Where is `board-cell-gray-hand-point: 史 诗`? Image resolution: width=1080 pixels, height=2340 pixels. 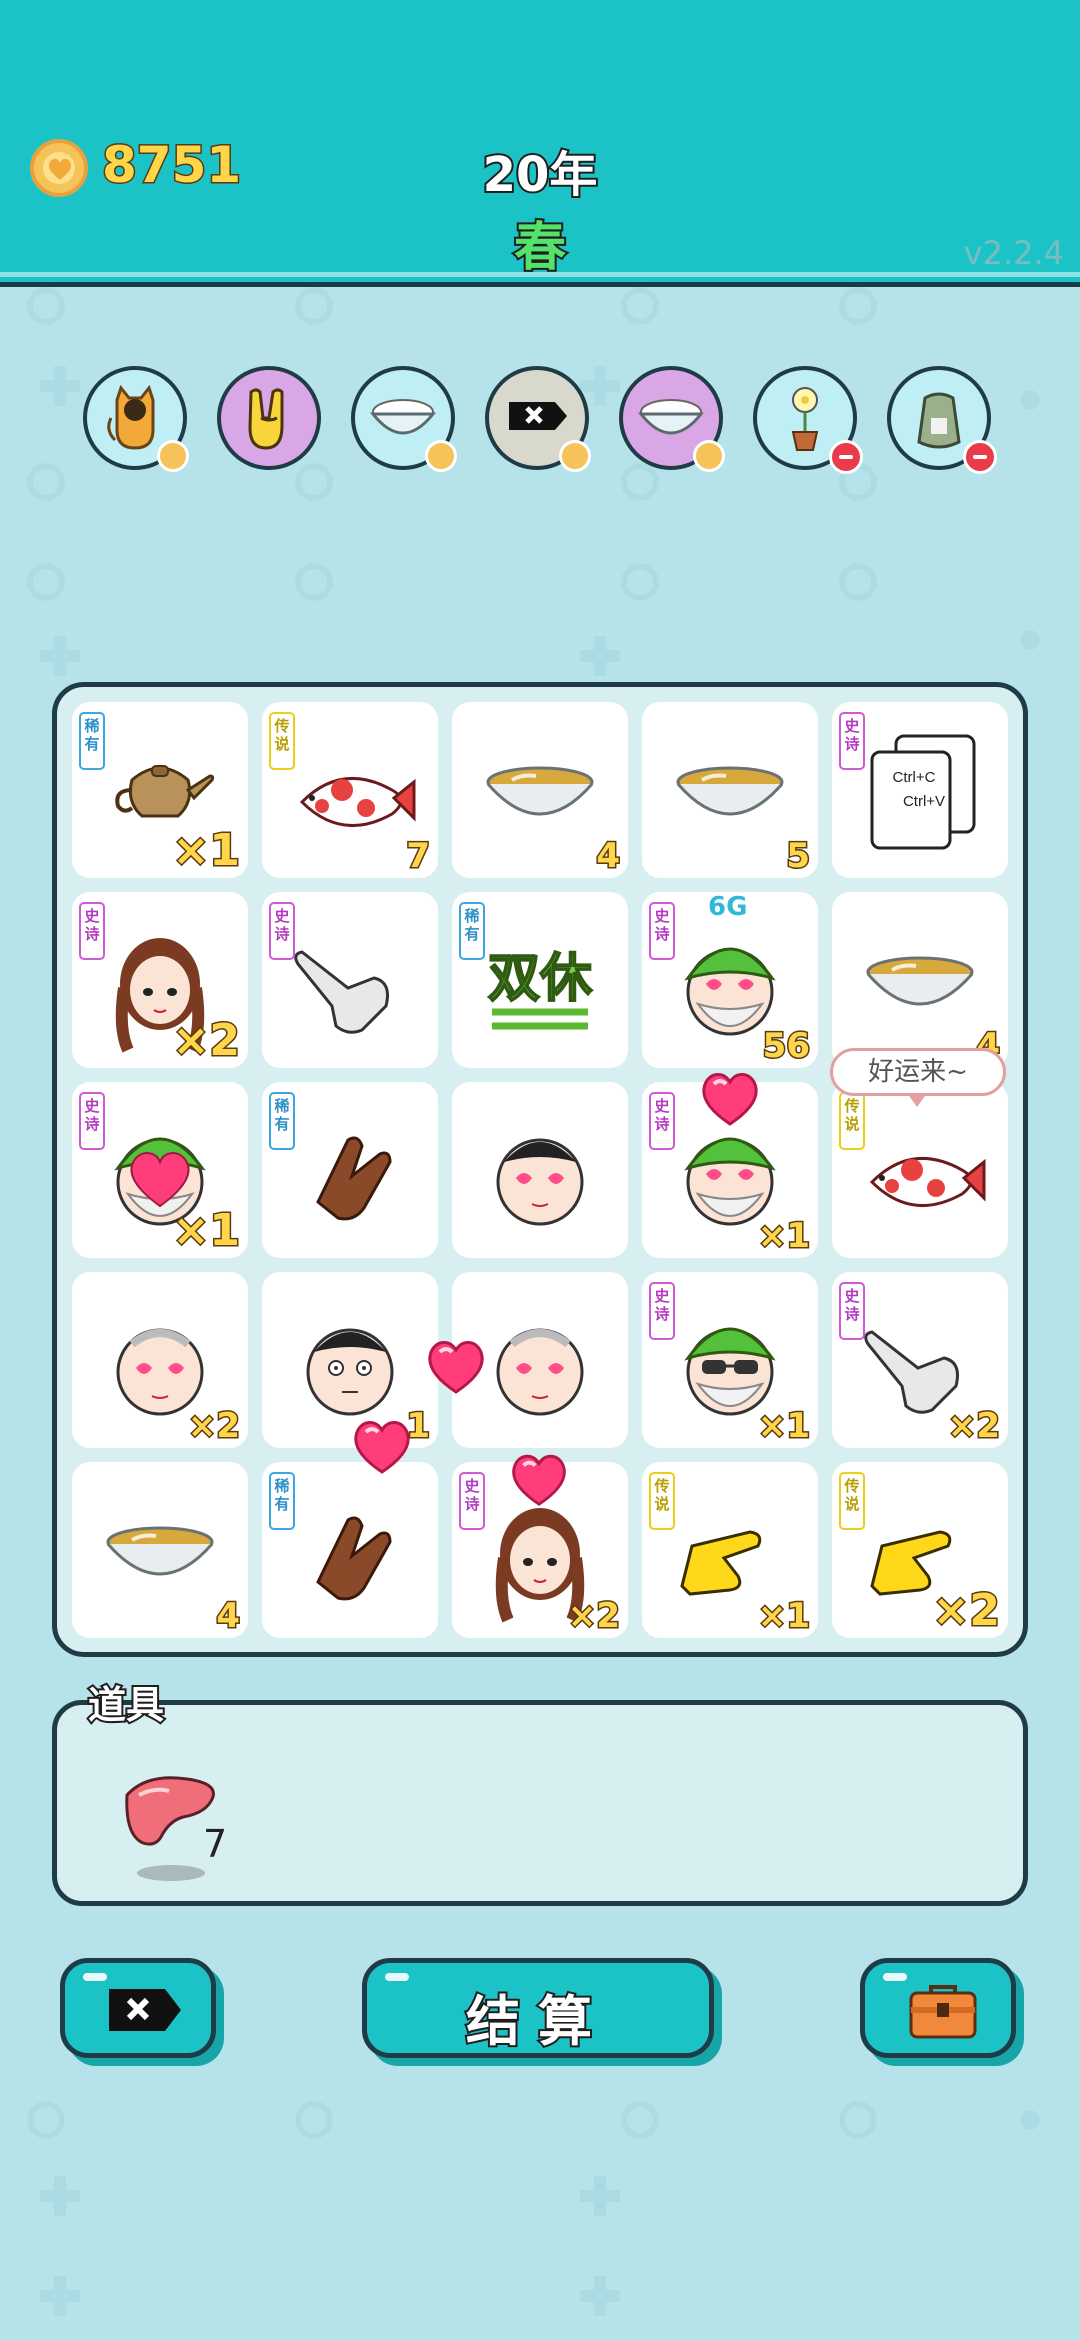
board-cell-gray-hand-point: 史 诗 is located at coordinates (350, 980).